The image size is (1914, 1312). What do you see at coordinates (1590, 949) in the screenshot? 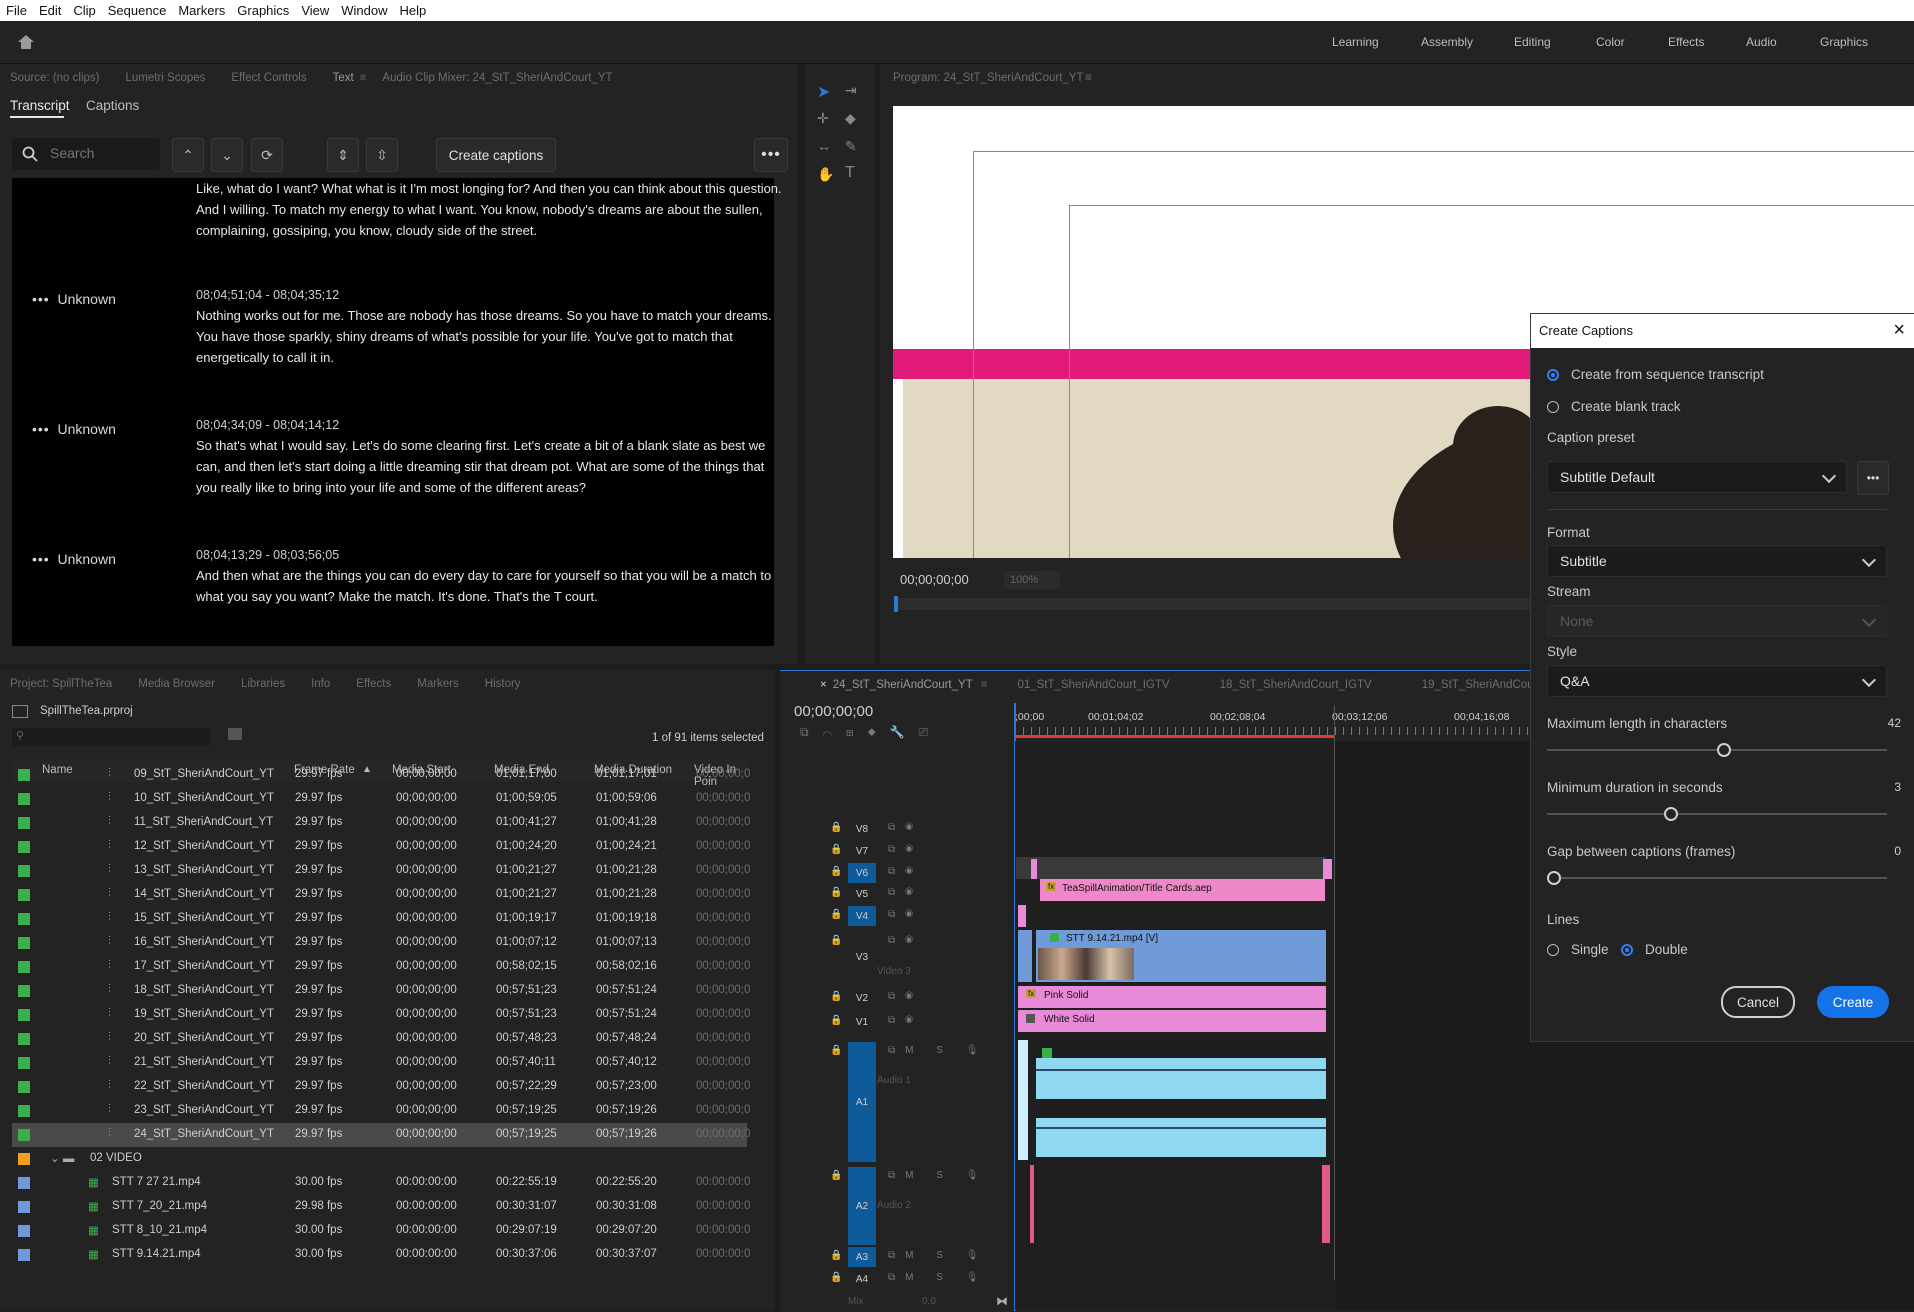
I see `radio-lines-single-label: Single` at bounding box center [1590, 949].